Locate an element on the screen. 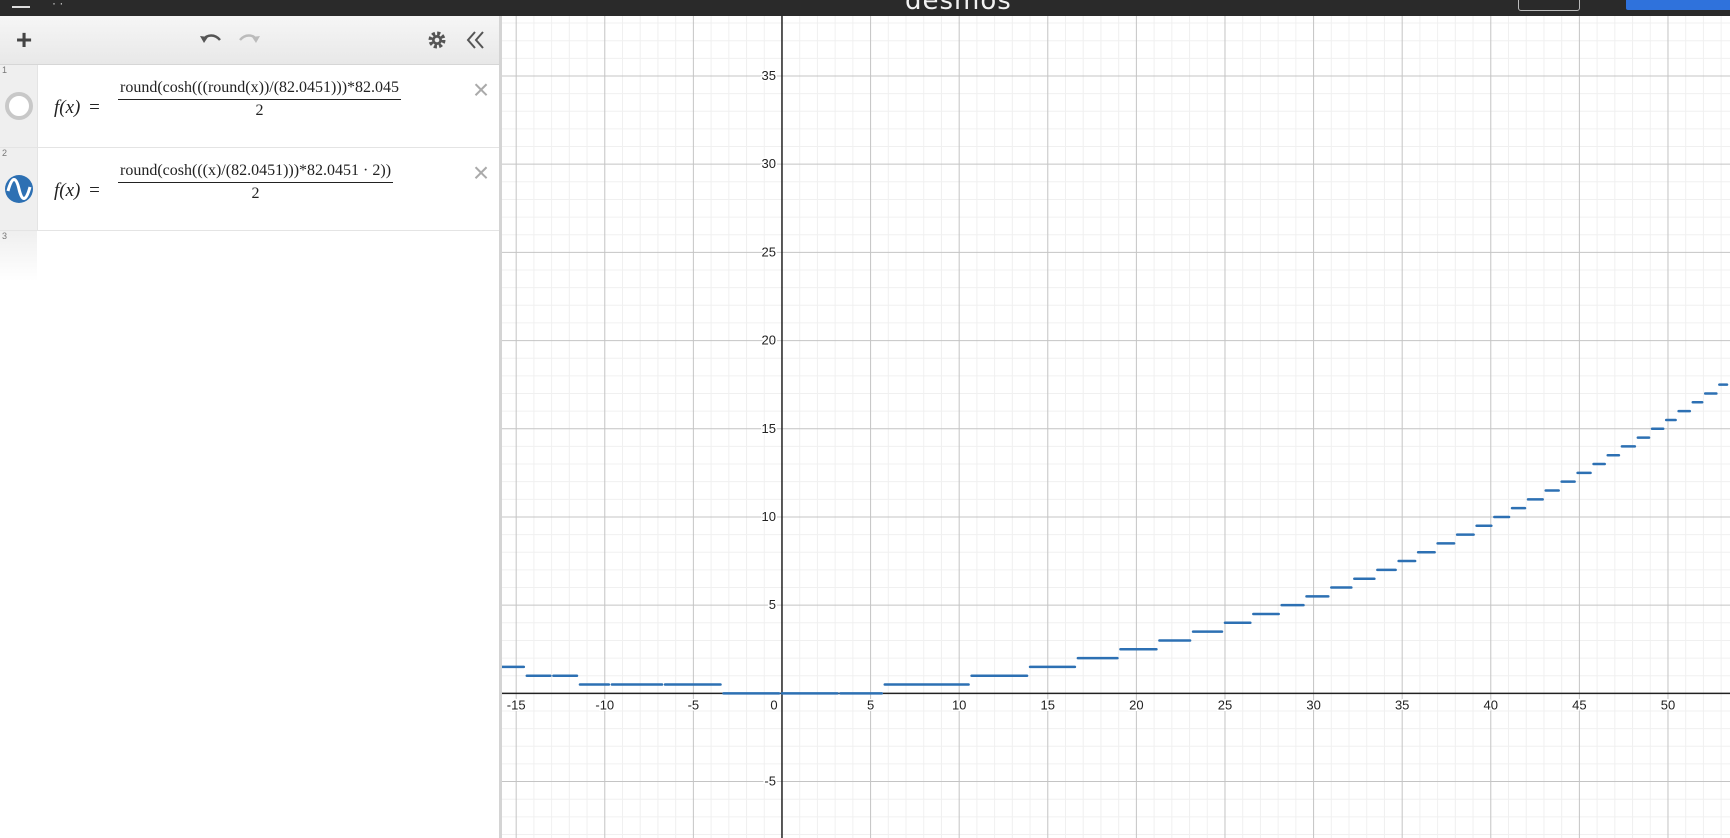 The image size is (1730, 838). y-tick-label: 25 is located at coordinates (769, 251).